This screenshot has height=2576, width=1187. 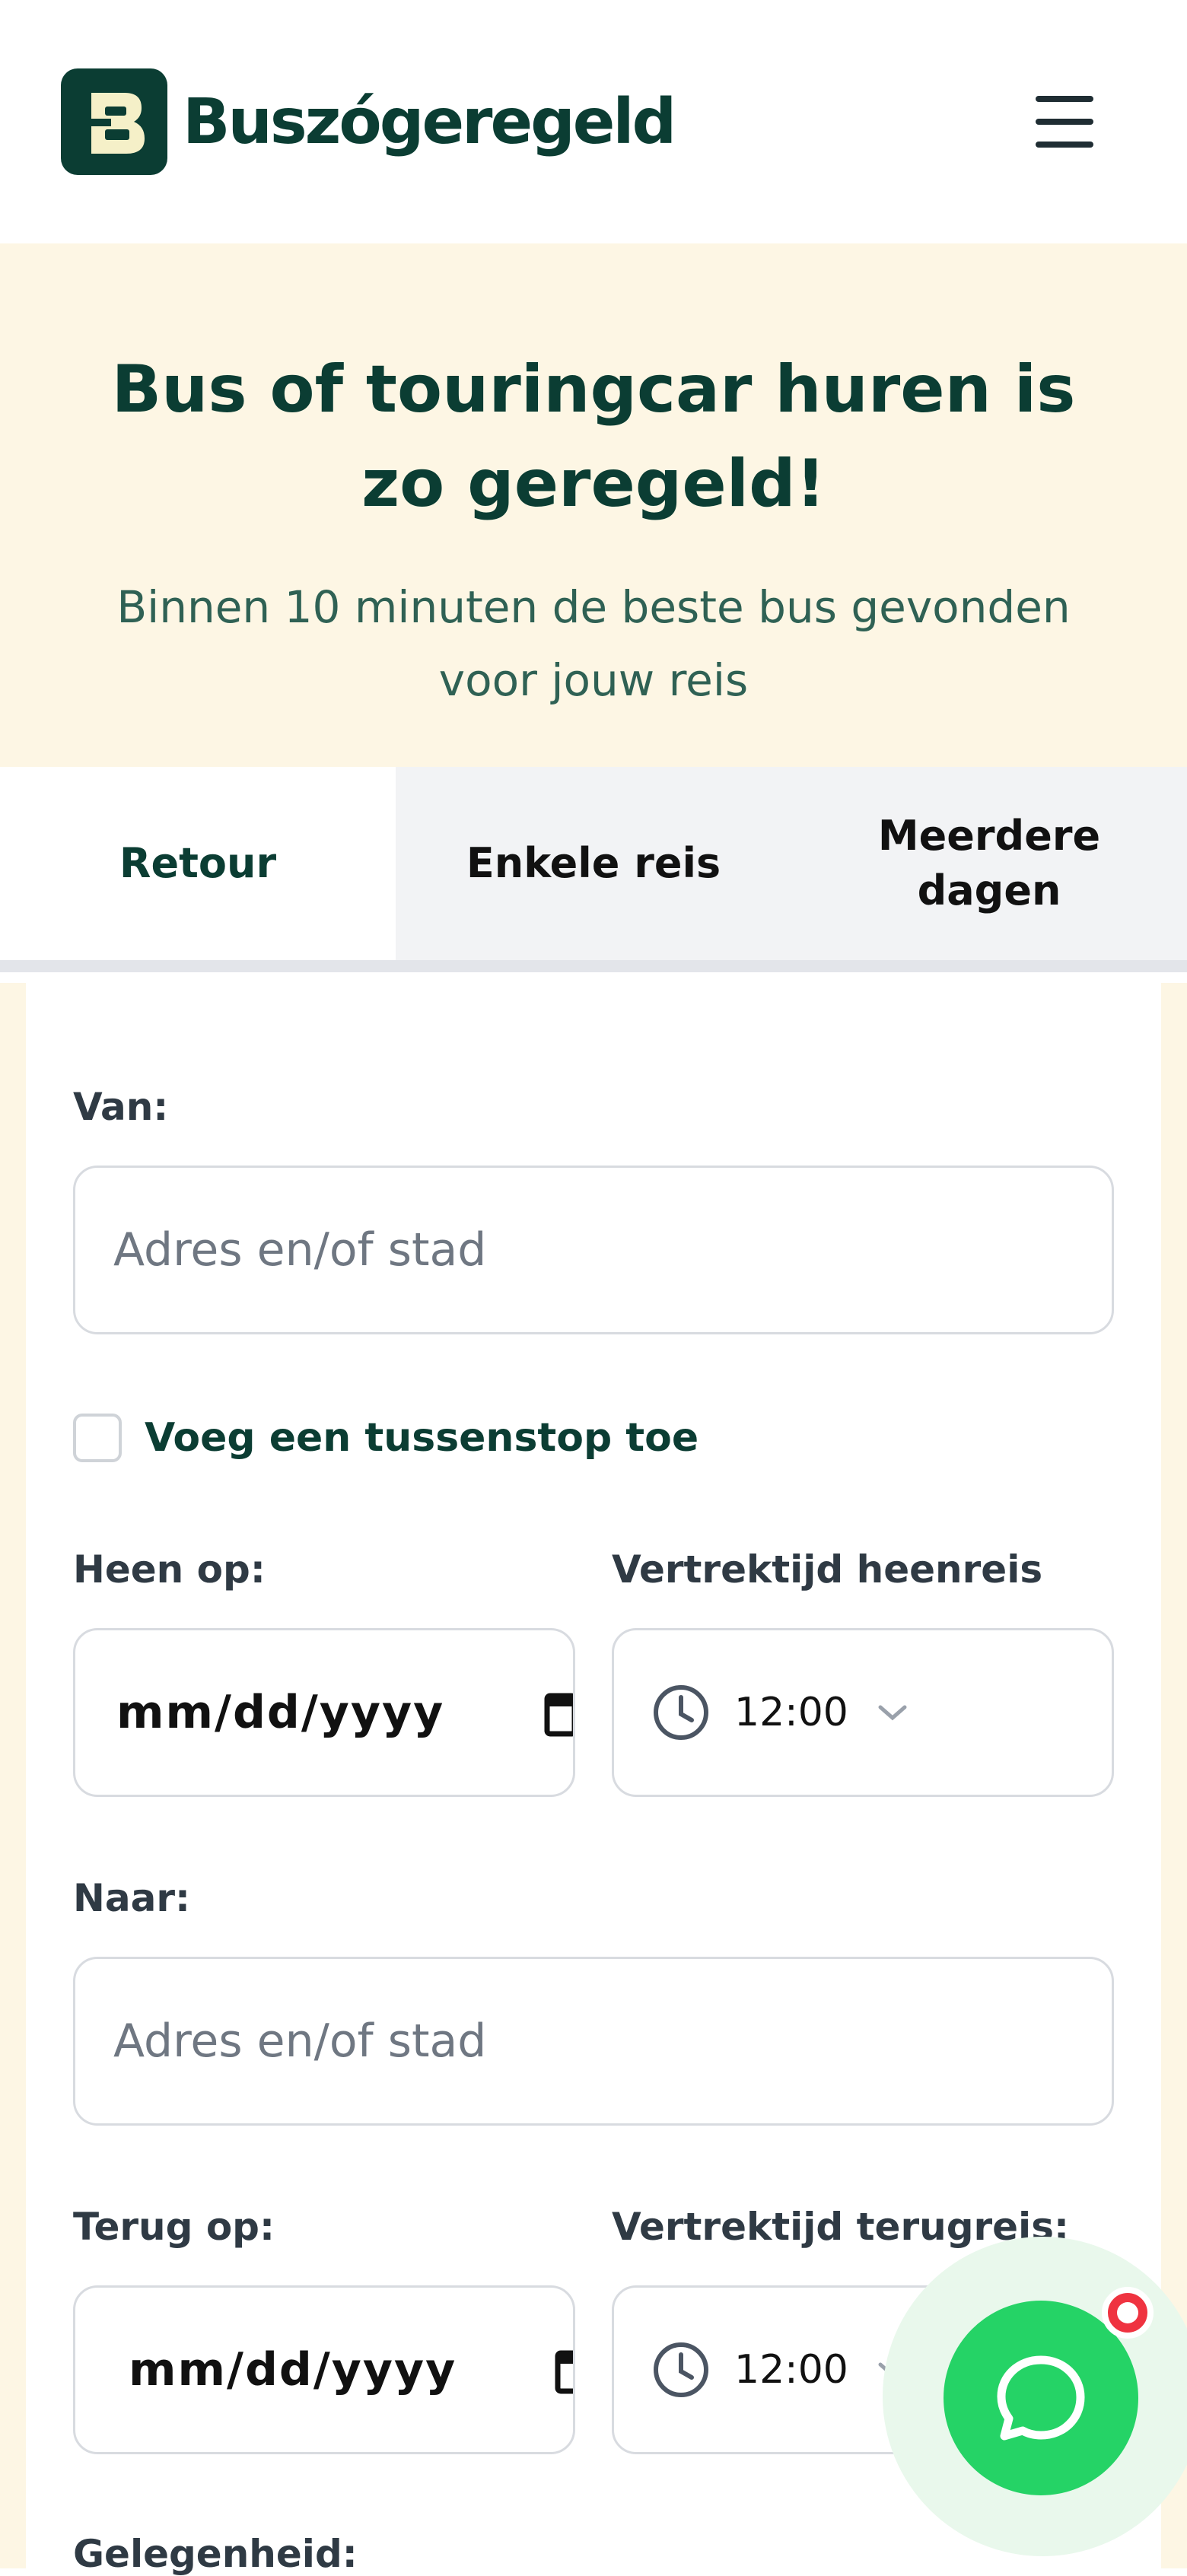 What do you see at coordinates (1065, 121) in the screenshot?
I see `hamburger-menu-icon` at bounding box center [1065, 121].